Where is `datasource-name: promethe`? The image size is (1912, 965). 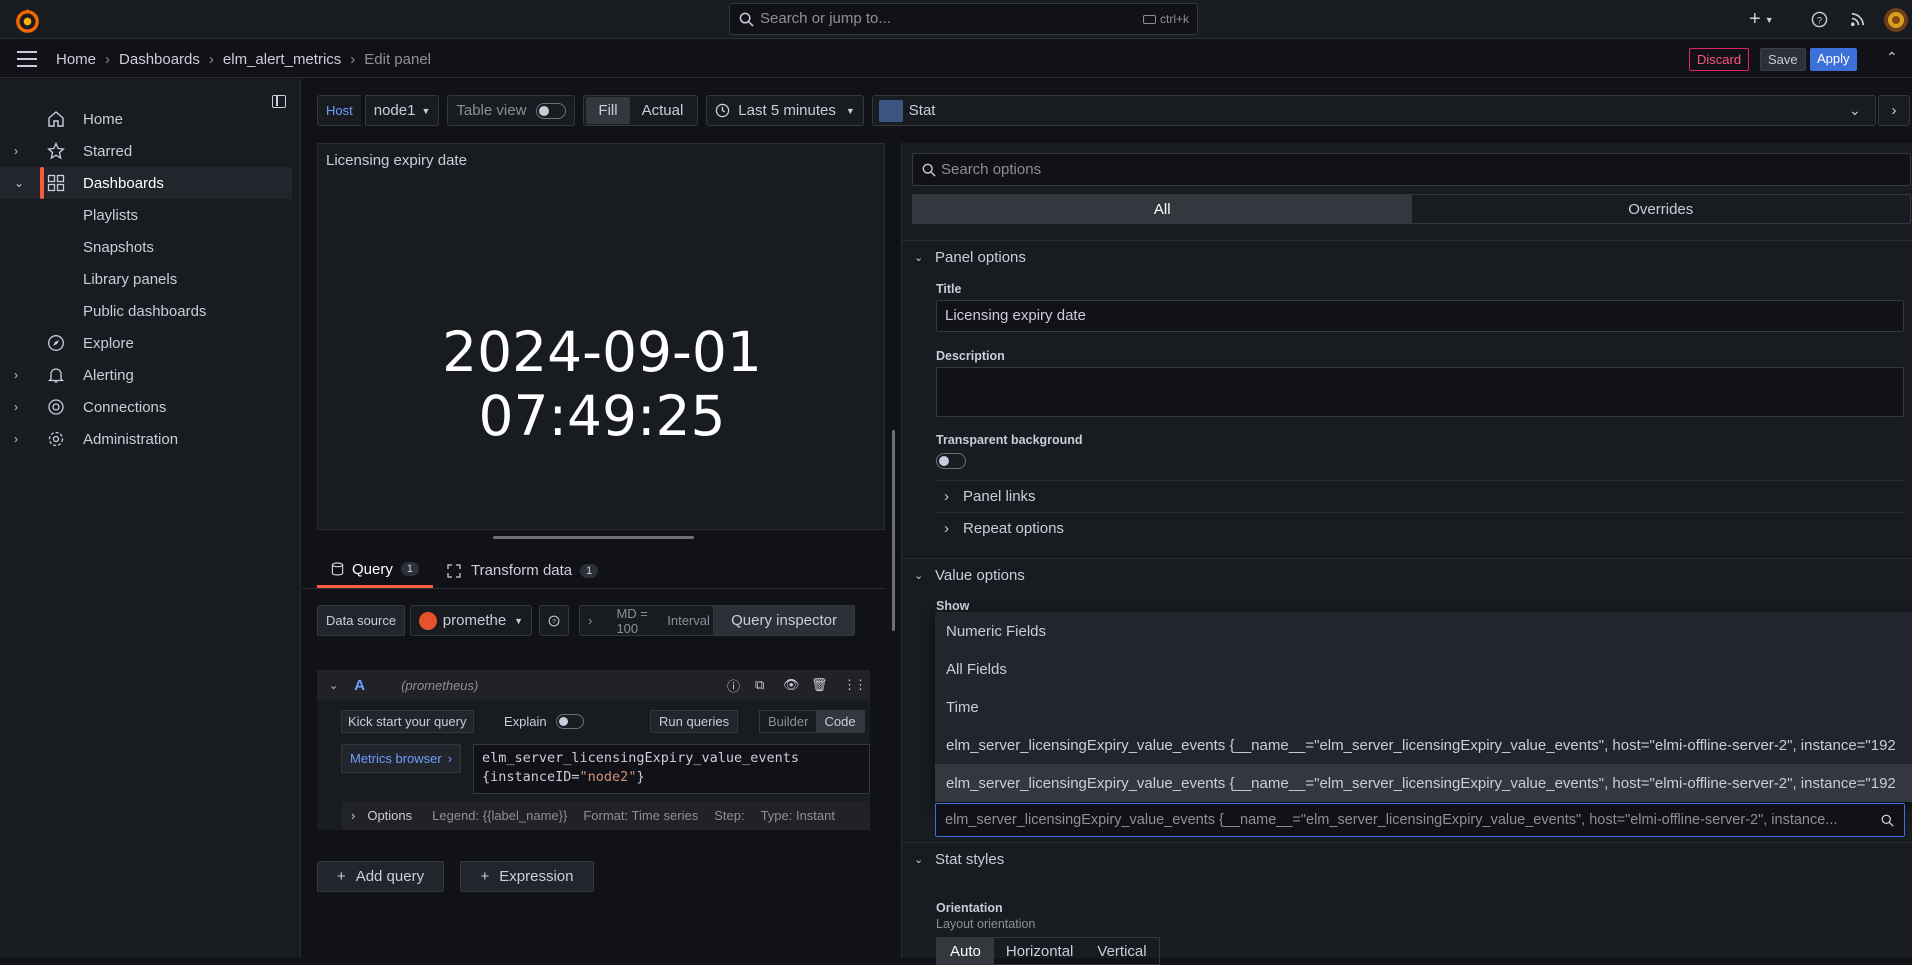 datasource-name: promethe is located at coordinates (474, 620).